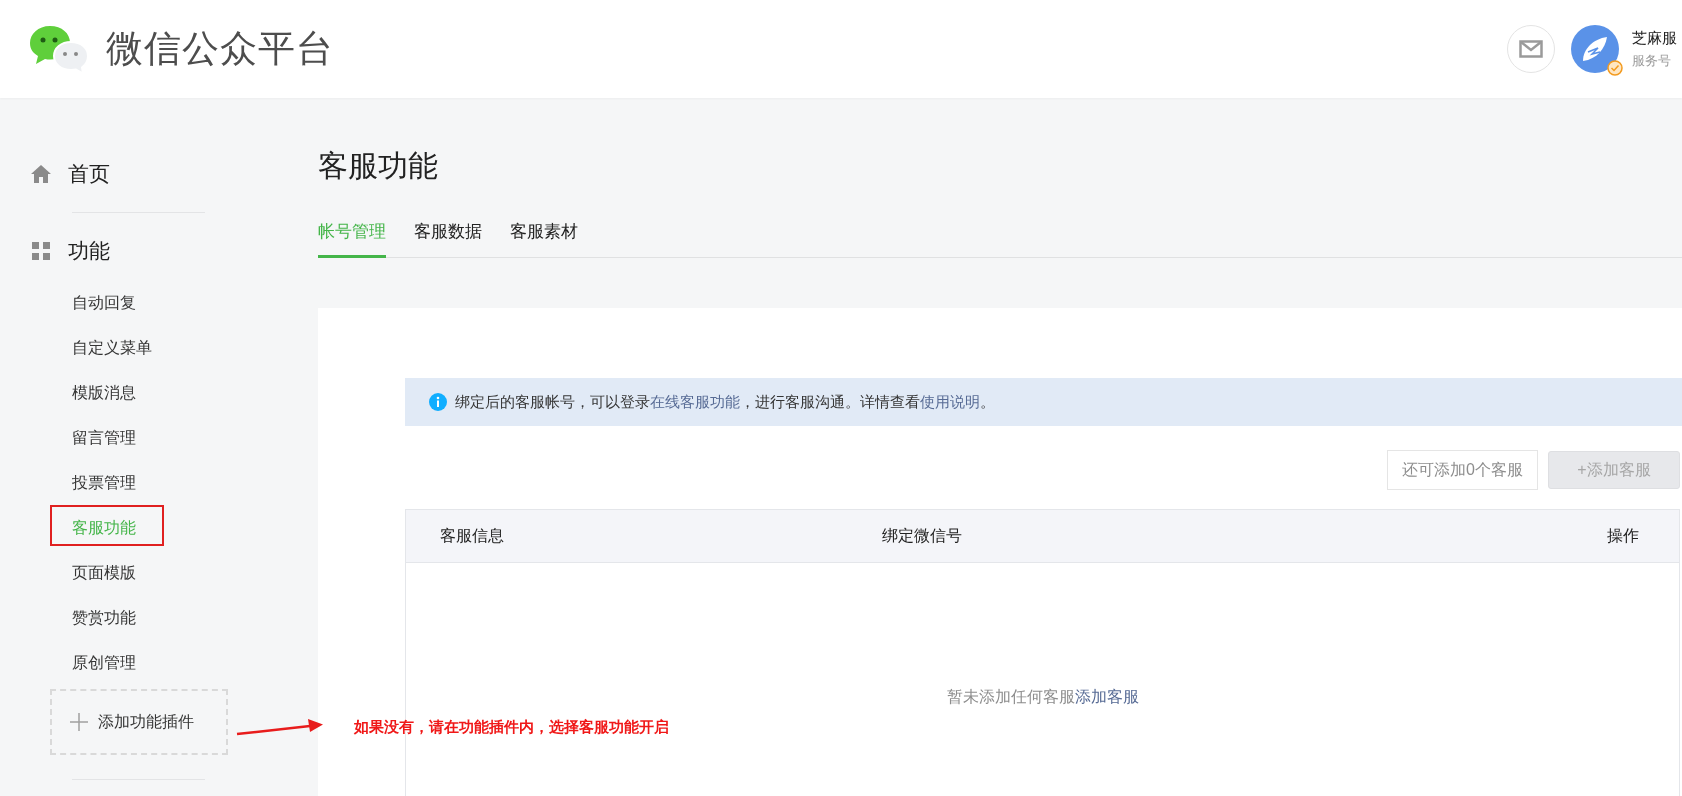 This screenshot has width=1682, height=796. I want to click on nav-section-link: 功能, so click(89, 251).